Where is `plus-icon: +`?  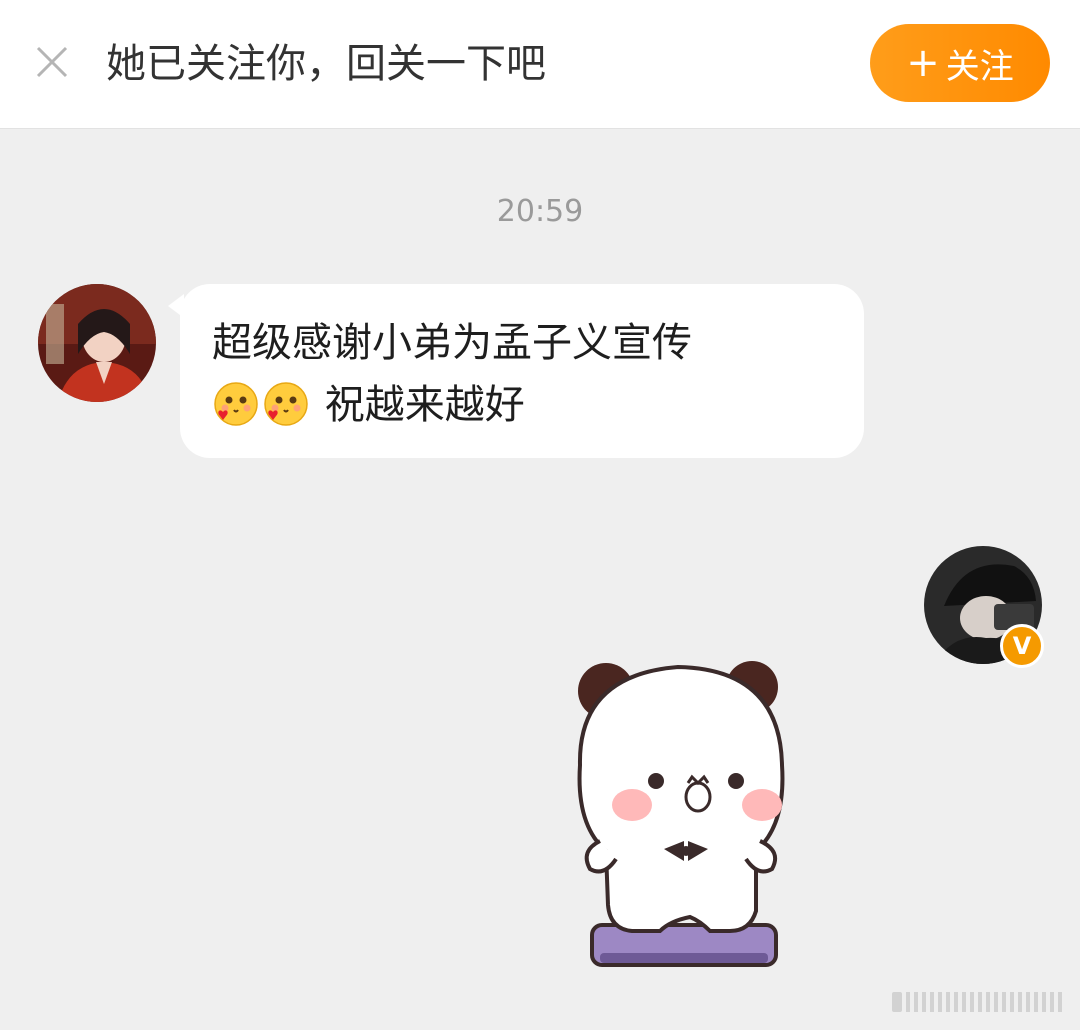
plus-icon: + is located at coordinates (923, 63).